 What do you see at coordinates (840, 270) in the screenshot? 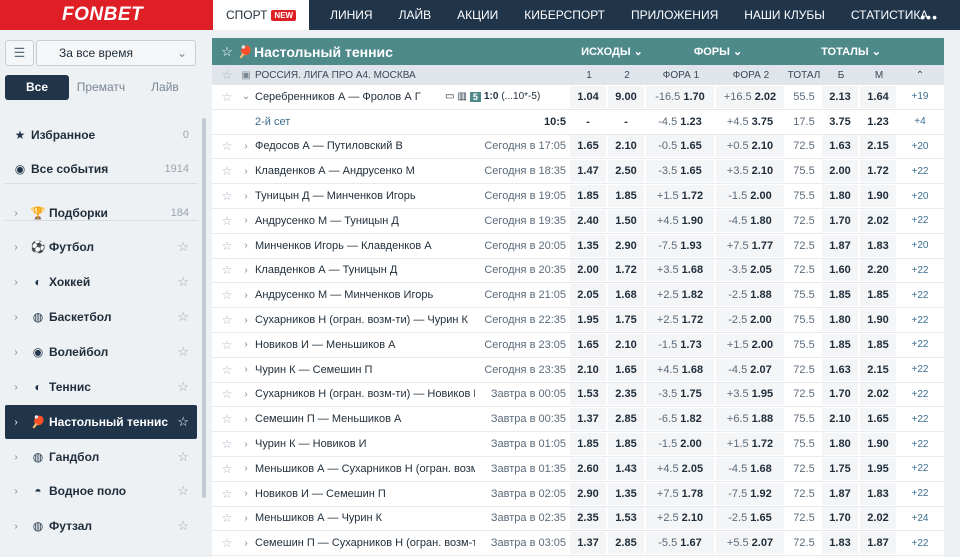
I see `odd-over: 1.60` at bounding box center [840, 270].